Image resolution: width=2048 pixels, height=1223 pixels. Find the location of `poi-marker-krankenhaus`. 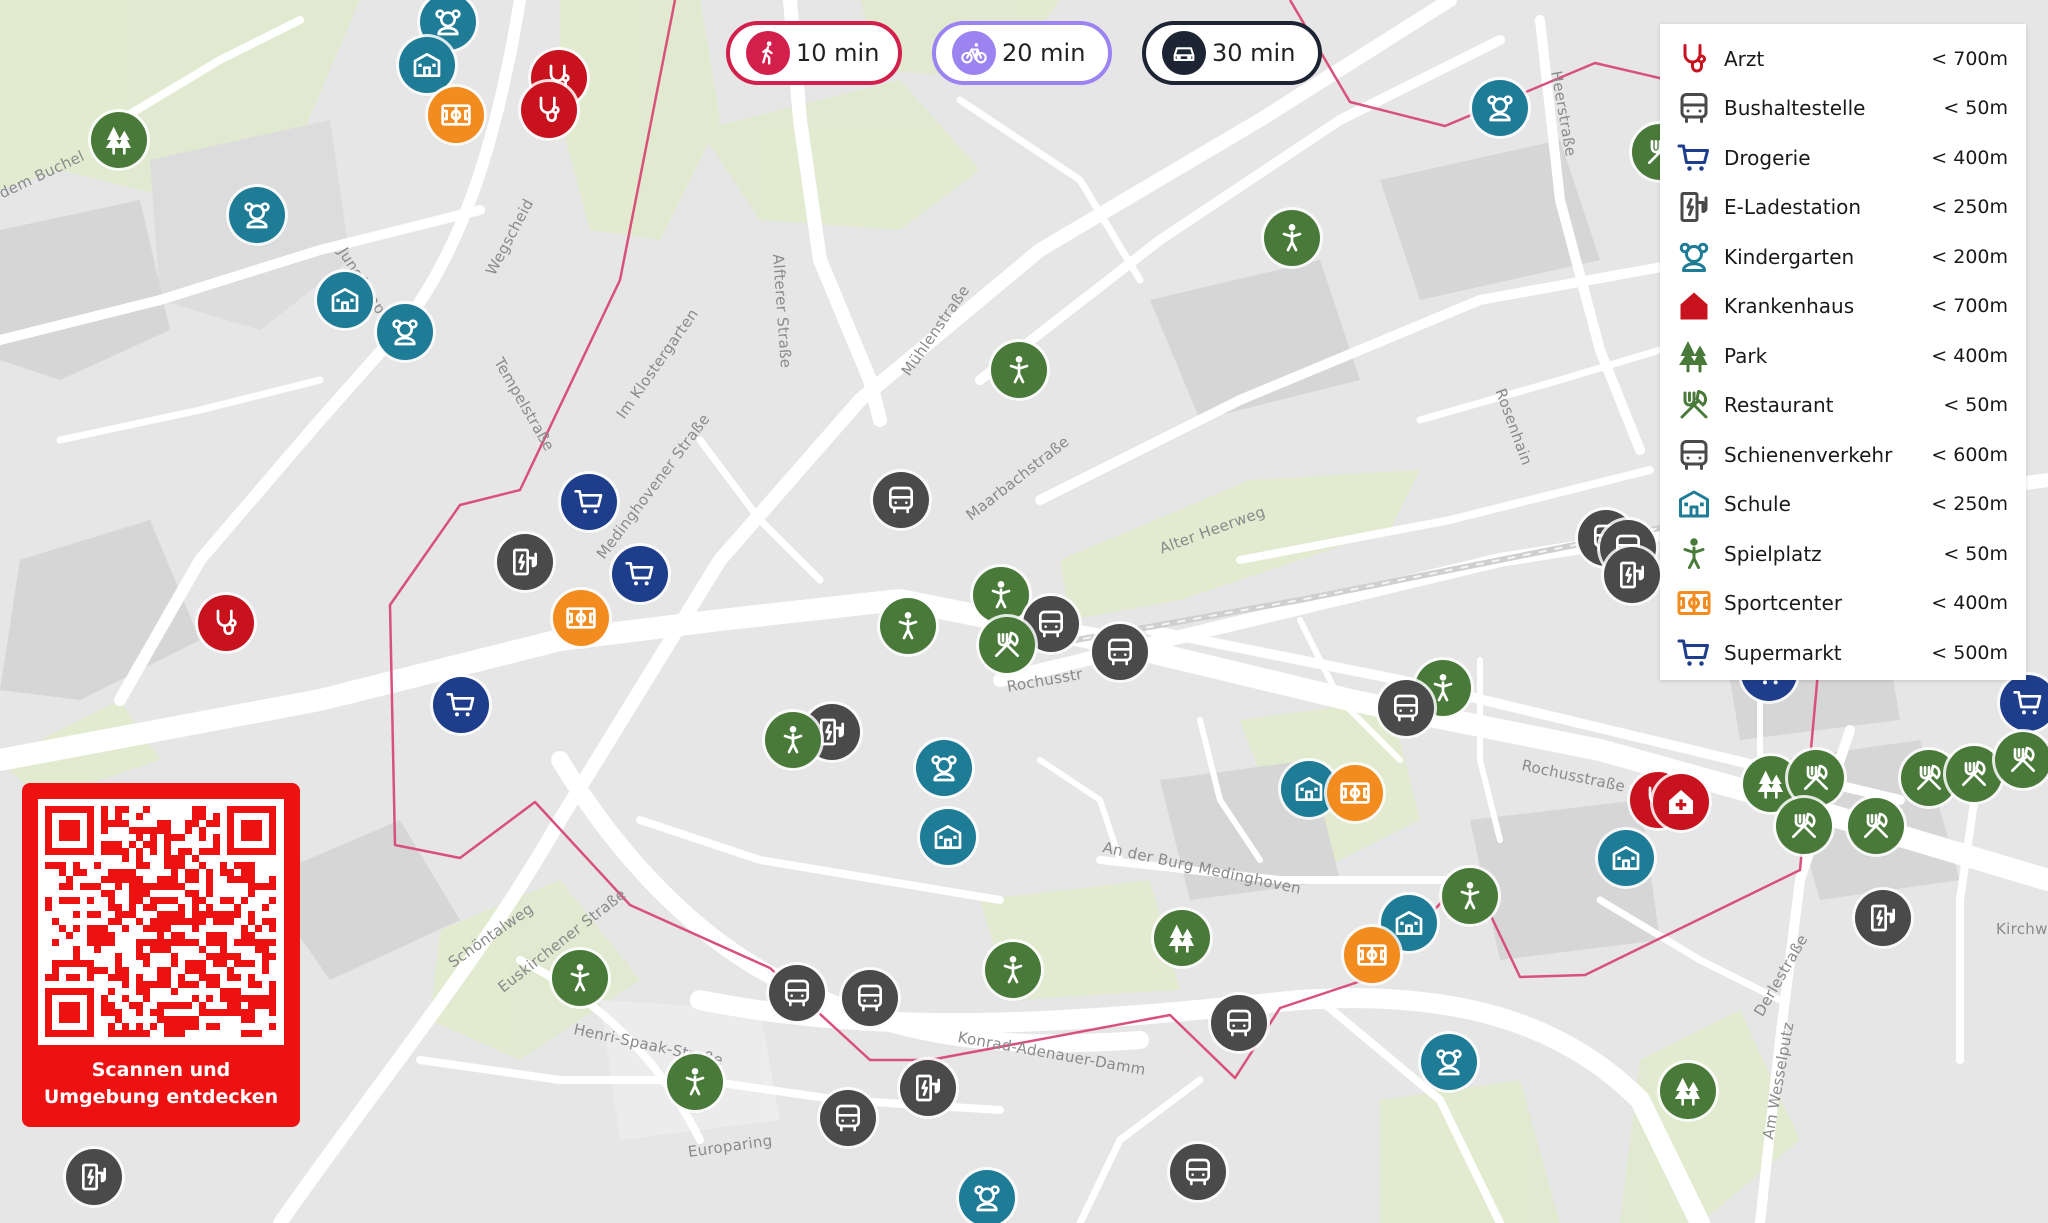

poi-marker-krankenhaus is located at coordinates (1681, 802).